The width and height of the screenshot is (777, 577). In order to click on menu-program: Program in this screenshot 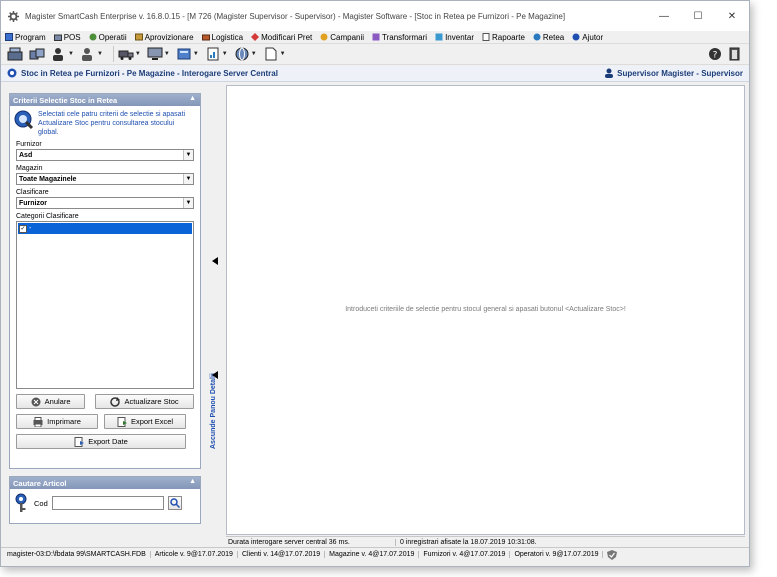, I will do `click(25, 37)`.